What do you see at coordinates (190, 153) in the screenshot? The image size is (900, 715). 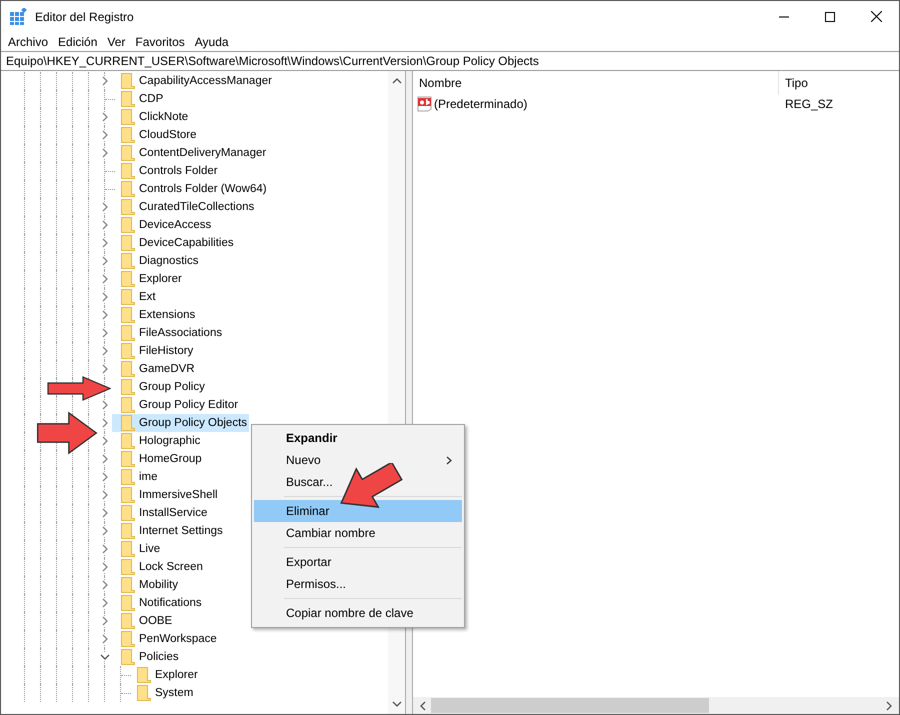 I see `tree-item: ContentDeliveryManager` at bounding box center [190, 153].